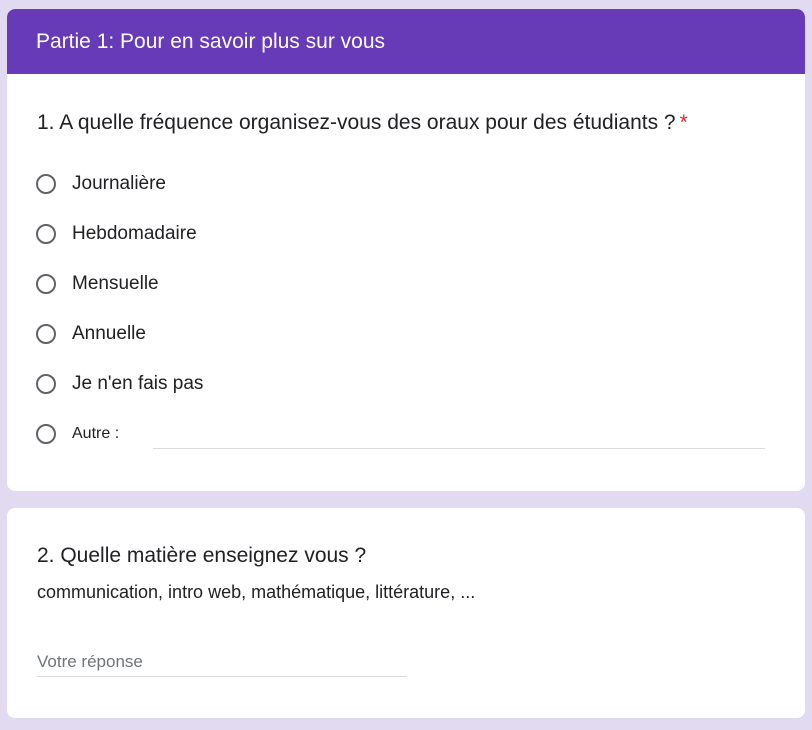  I want to click on option-label: Hebdomadaire, so click(134, 233).